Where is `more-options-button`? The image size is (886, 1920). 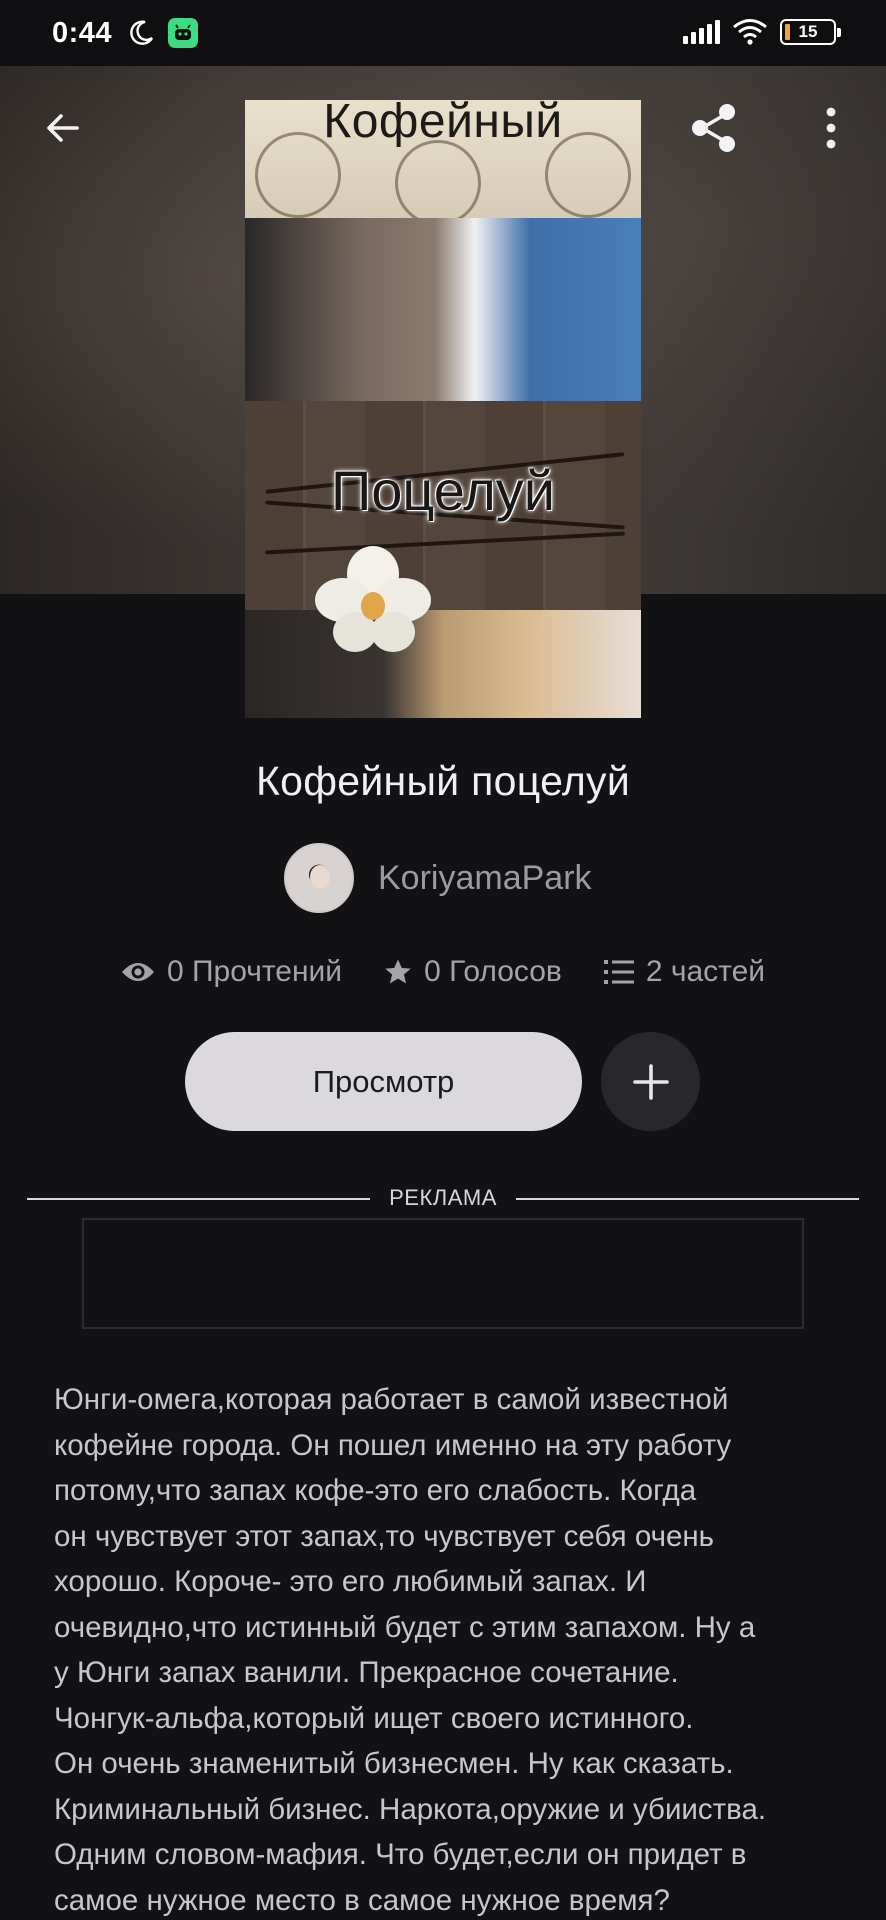
more-options-button is located at coordinates (831, 128).